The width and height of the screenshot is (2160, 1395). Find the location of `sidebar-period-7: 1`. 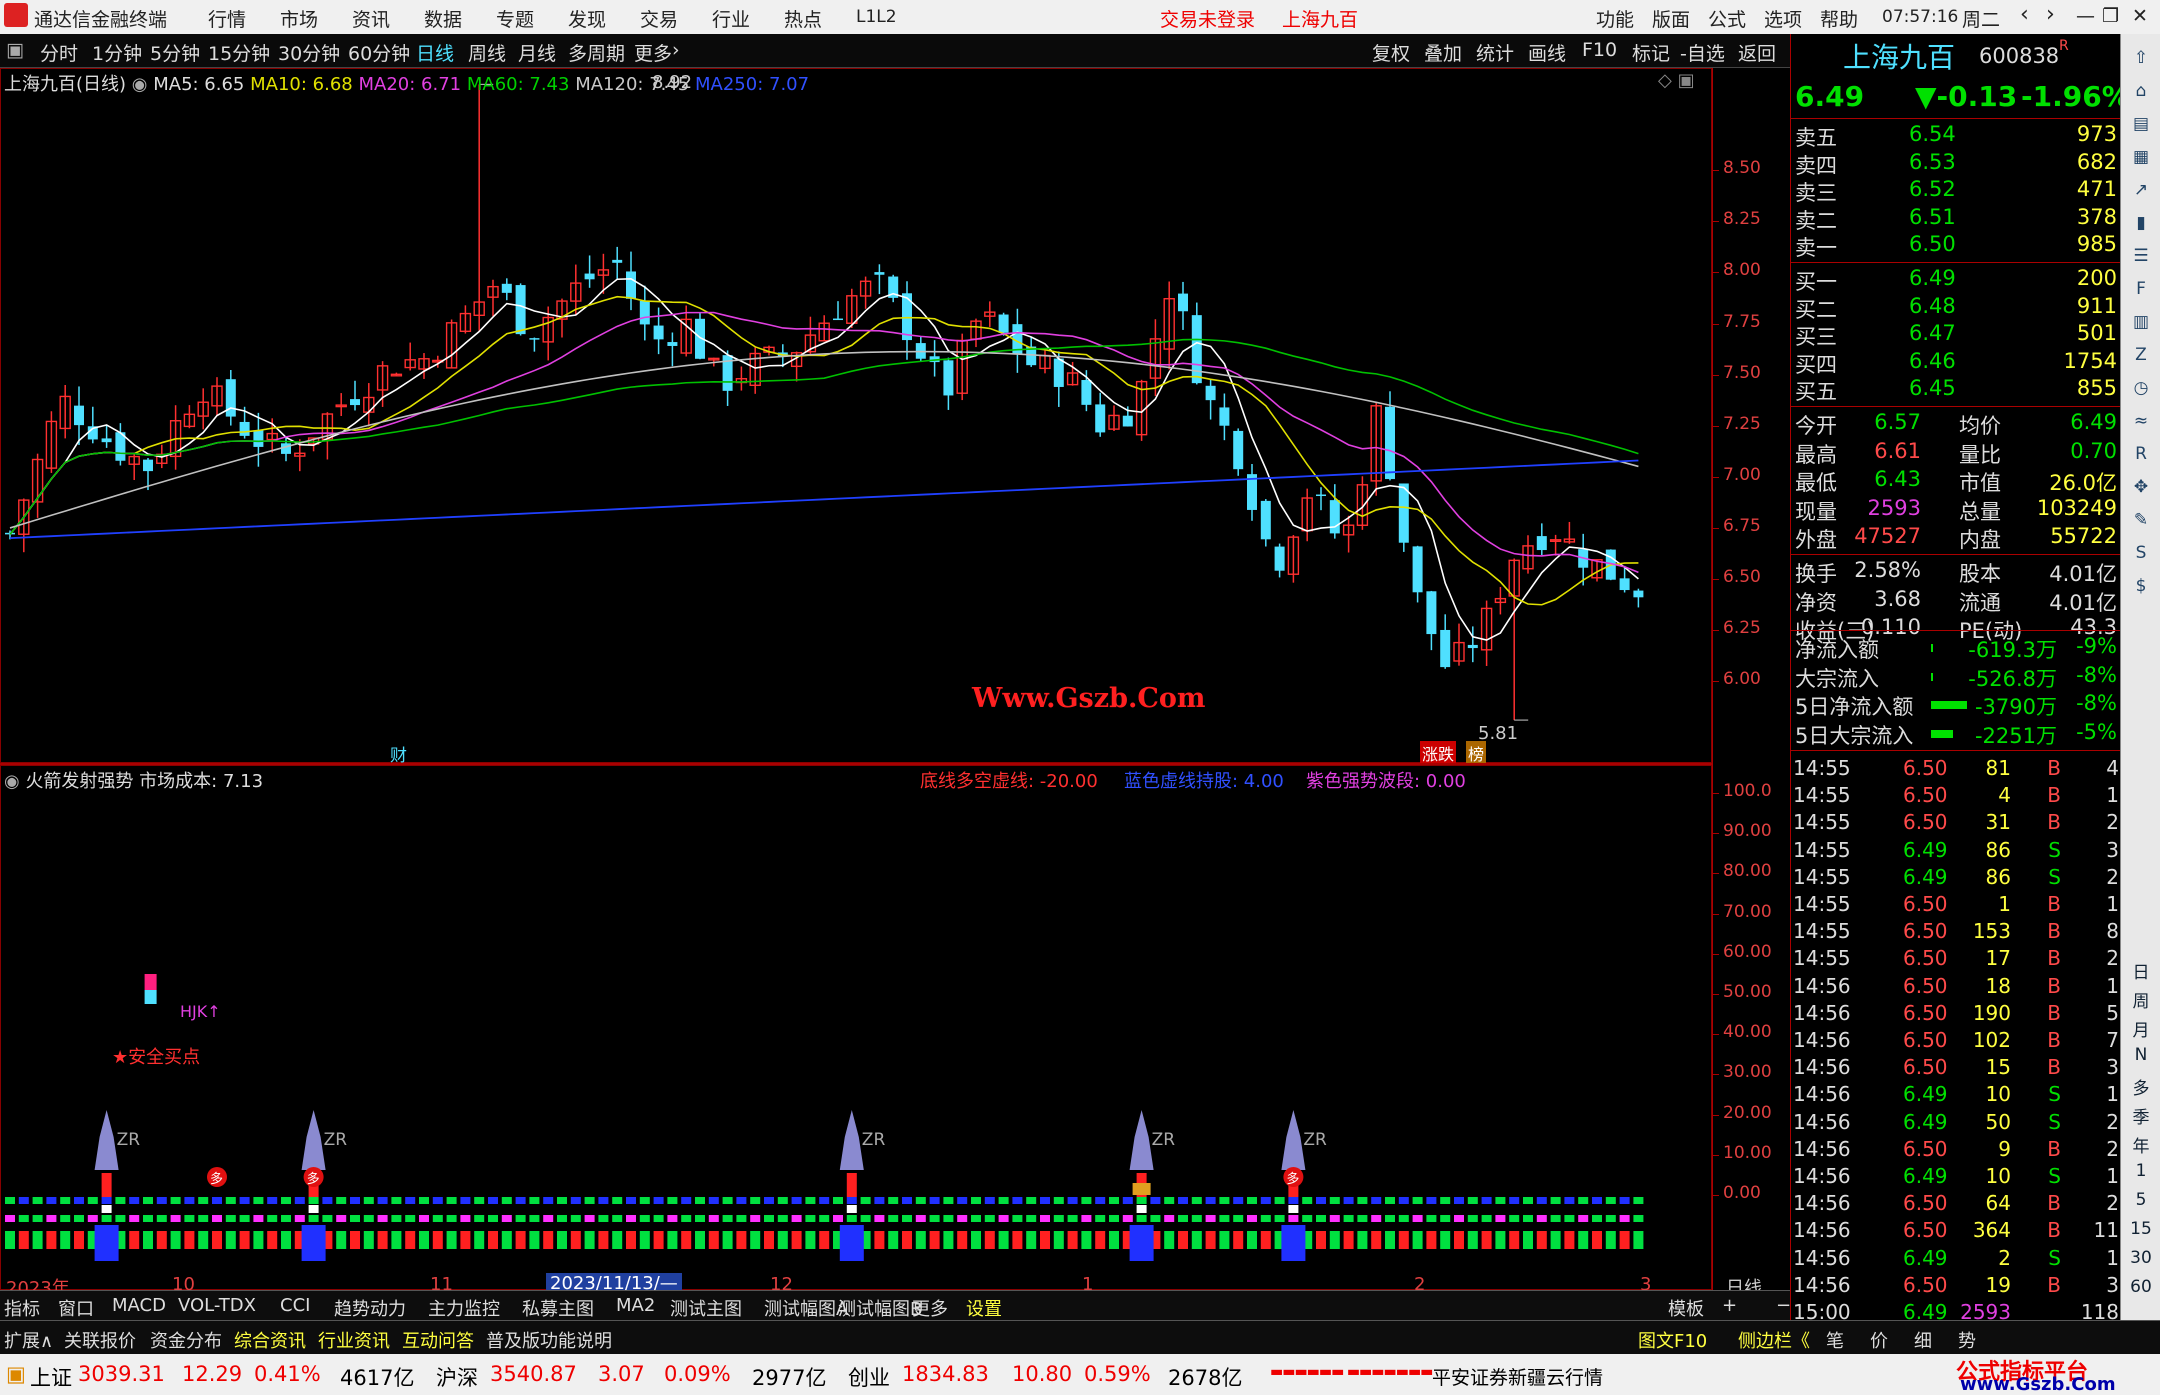

sidebar-period-7: 1 is located at coordinates (2140, 1171).